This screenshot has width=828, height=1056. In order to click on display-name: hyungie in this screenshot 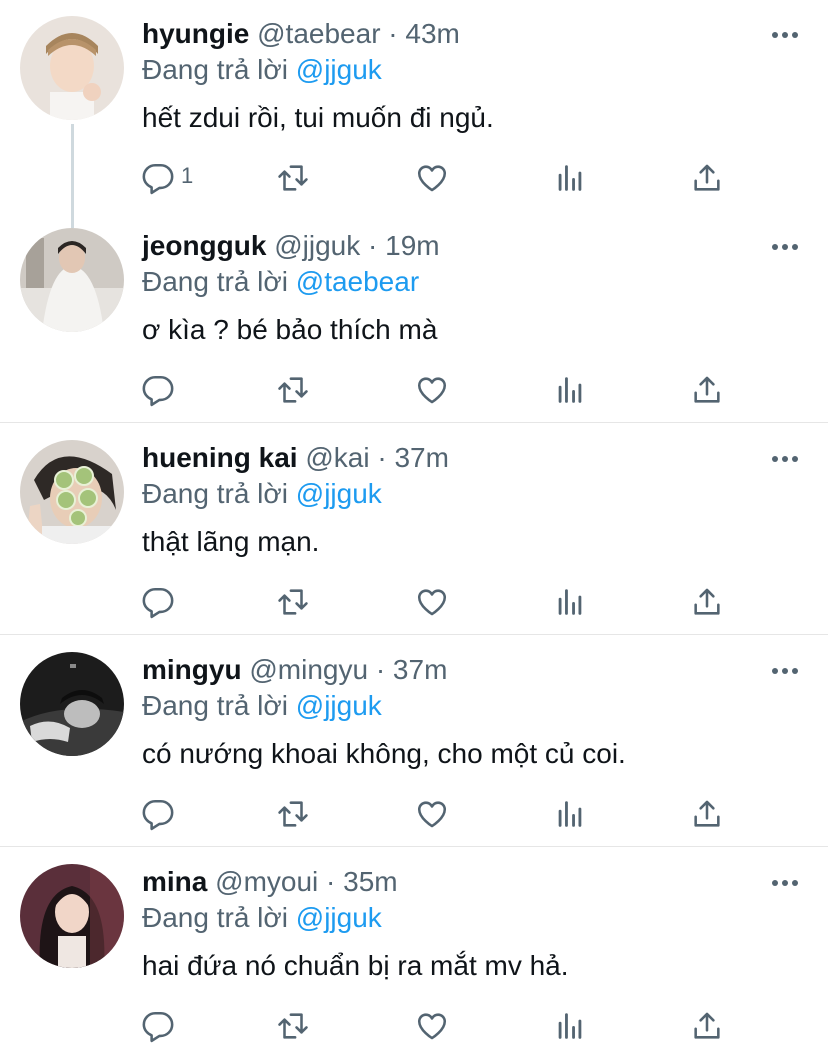, I will do `click(195, 33)`.